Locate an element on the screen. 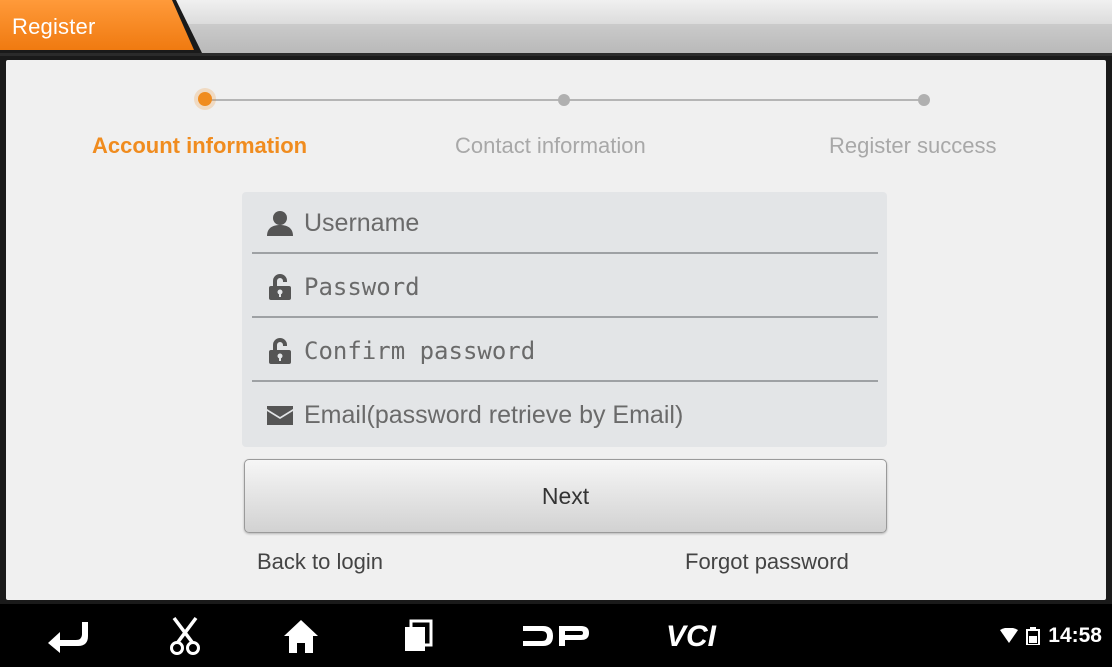  vci-icon: VCI is located at coordinates (691, 636).